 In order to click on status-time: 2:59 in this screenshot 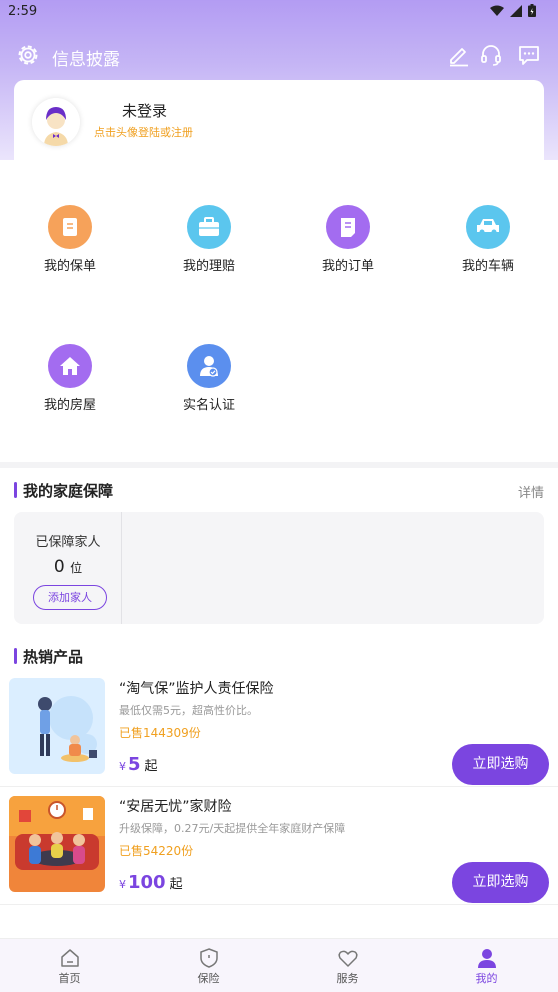, I will do `click(23, 11)`.